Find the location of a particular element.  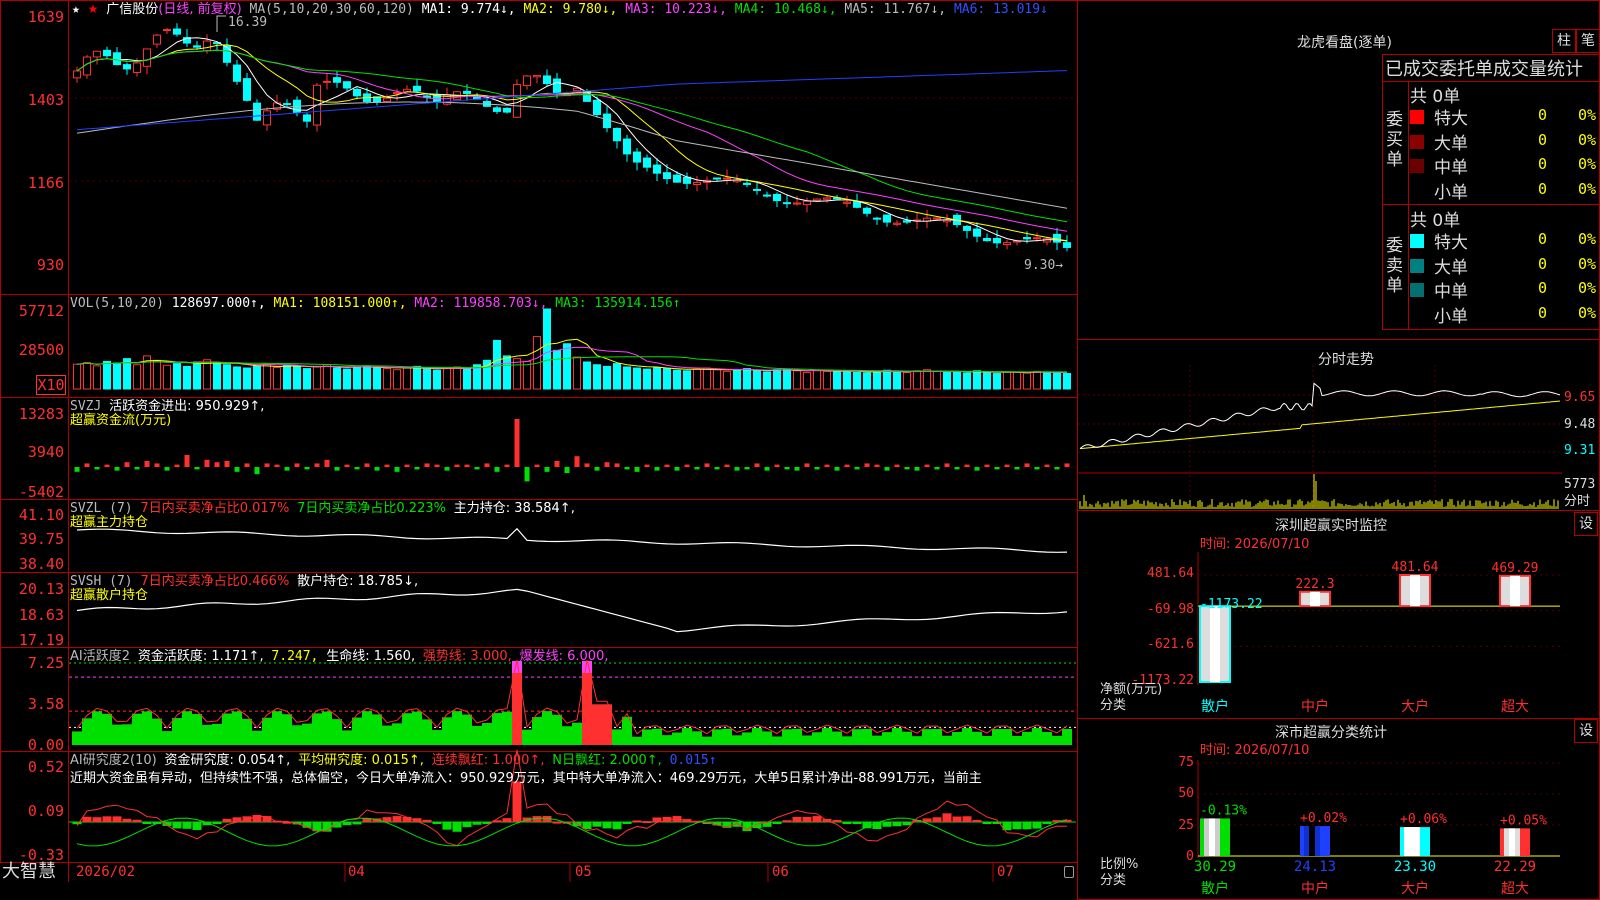

classify-value-label: 22.29 is located at coordinates (1515, 867).